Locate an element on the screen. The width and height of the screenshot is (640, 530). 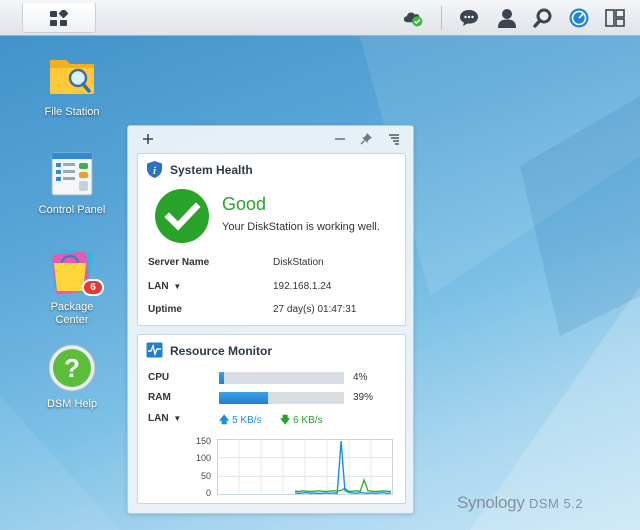
desktop-icon-dsm-help: ? DSM Help is located at coordinates (72, 376).